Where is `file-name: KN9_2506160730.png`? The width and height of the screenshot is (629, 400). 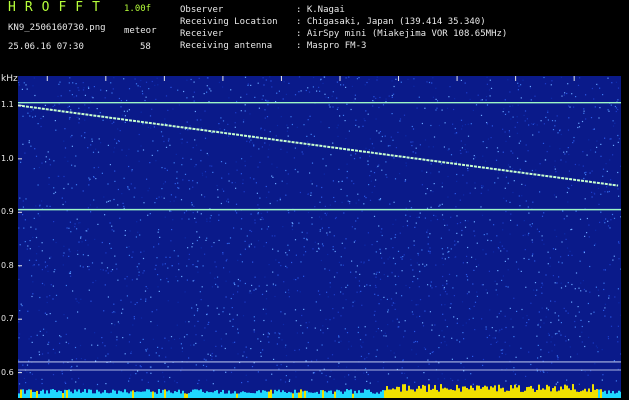 file-name: KN9_2506160730.png is located at coordinates (57, 28).